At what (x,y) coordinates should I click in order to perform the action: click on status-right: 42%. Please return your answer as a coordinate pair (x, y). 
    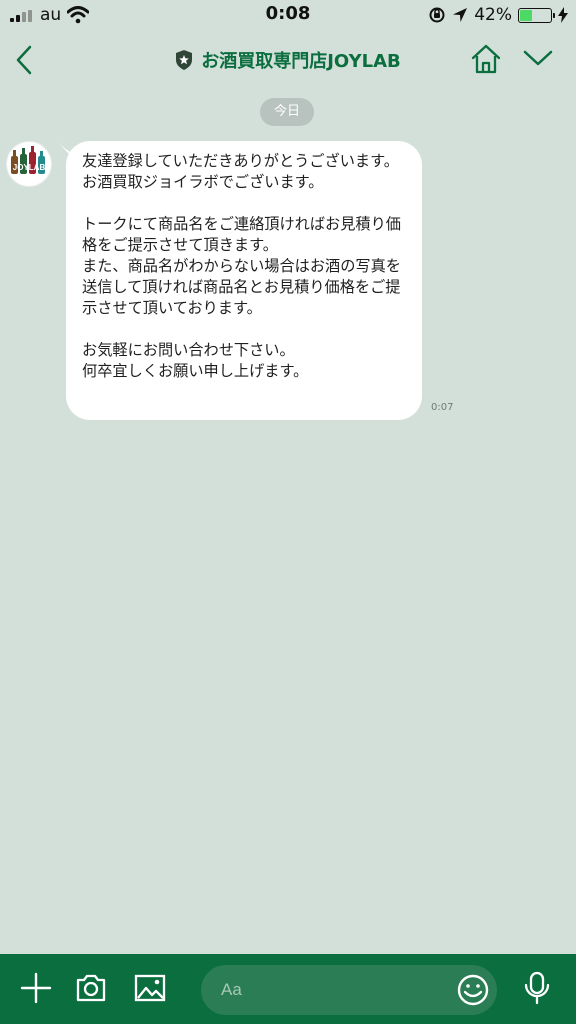
    Looking at the image, I should click on (498, 15).